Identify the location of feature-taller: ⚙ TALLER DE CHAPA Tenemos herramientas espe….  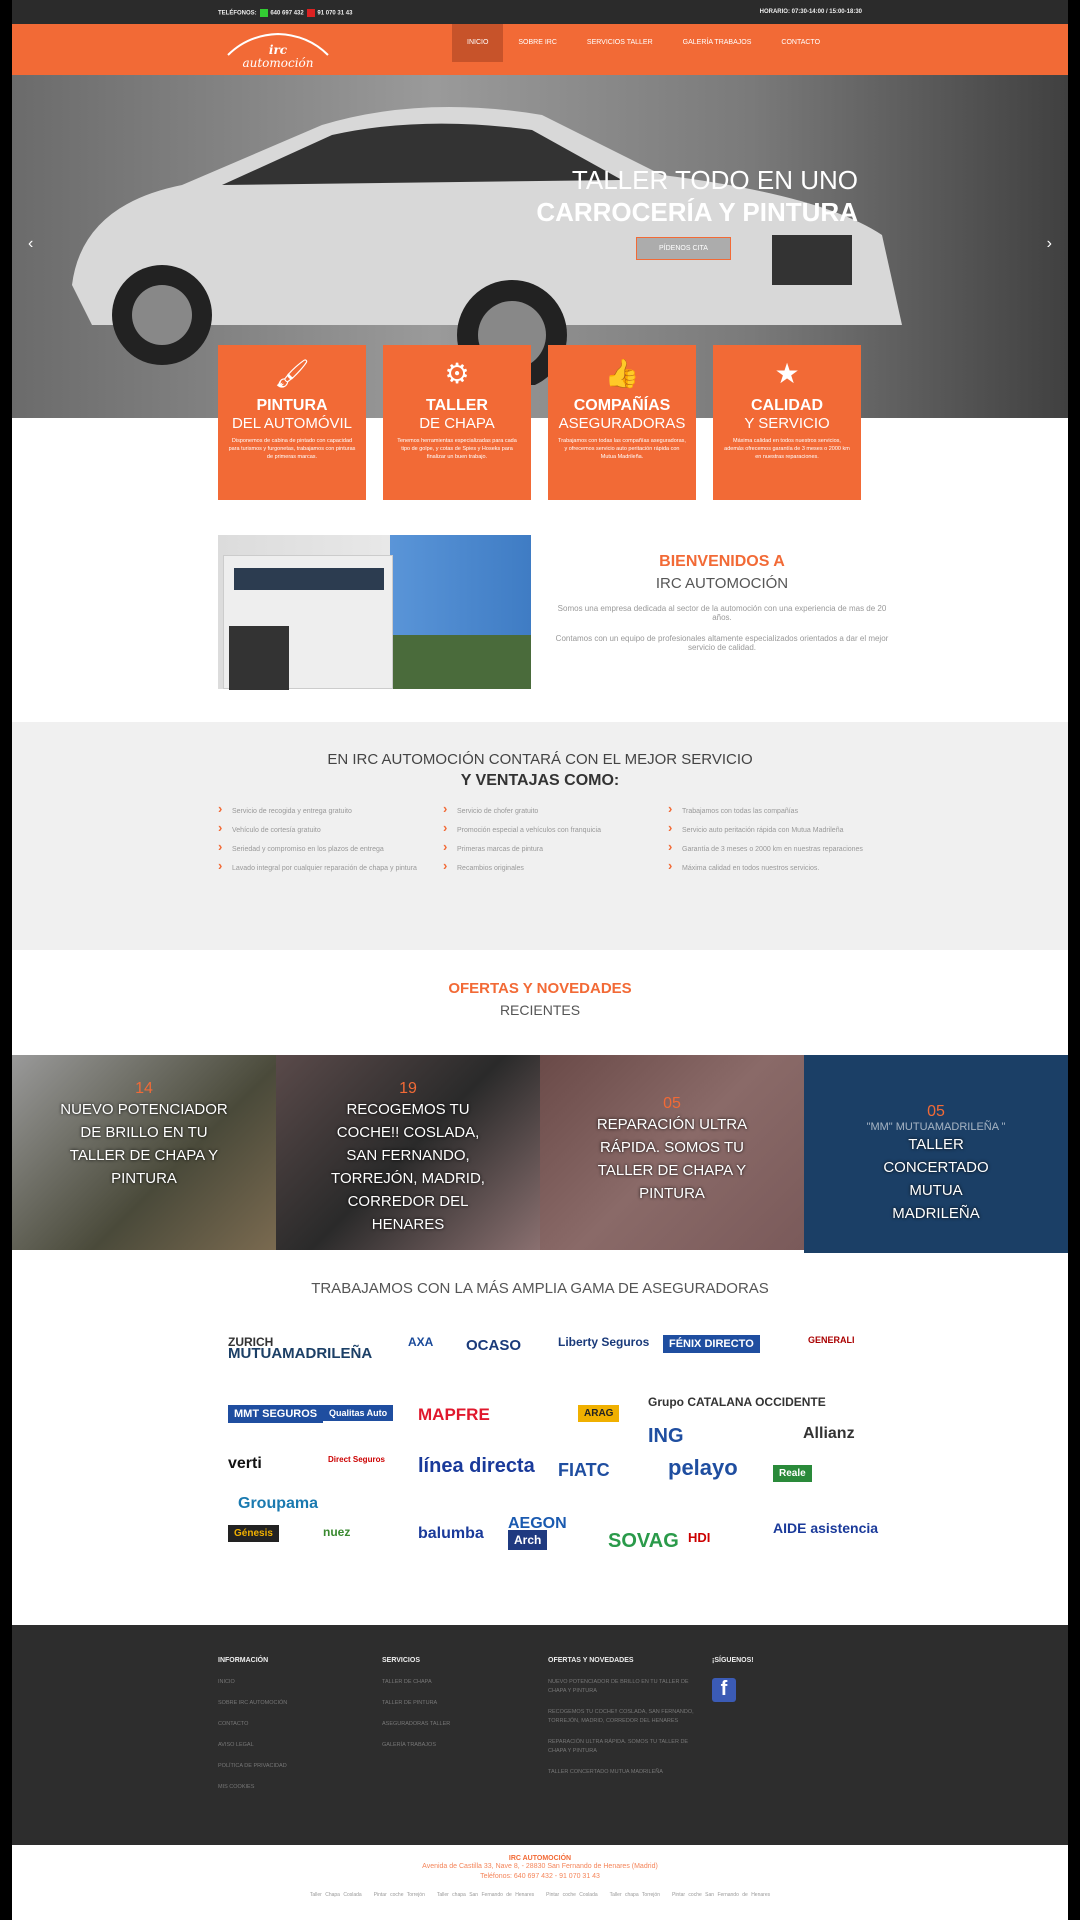
(457, 422).